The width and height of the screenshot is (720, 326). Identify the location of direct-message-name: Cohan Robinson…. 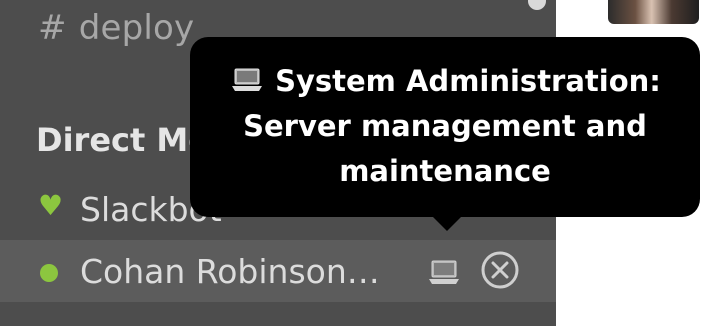
(230, 271).